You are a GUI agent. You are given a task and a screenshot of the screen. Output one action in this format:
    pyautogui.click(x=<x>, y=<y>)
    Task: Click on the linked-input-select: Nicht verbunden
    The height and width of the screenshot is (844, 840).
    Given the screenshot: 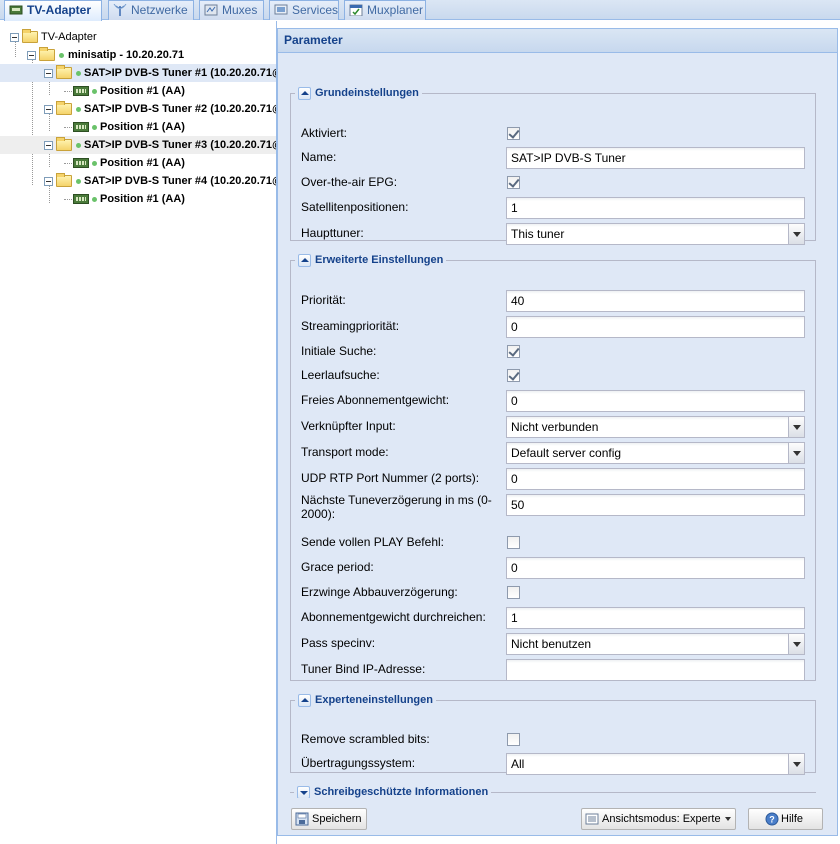 What is the action you would take?
    pyautogui.click(x=655, y=427)
    